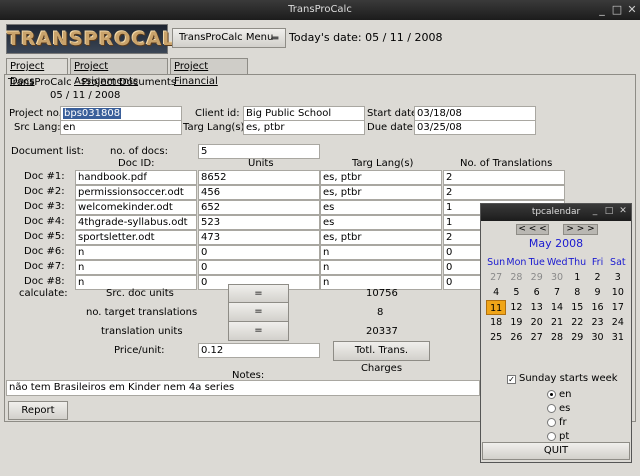  I want to click on doc-row-label: Doc #5:, so click(44, 236).